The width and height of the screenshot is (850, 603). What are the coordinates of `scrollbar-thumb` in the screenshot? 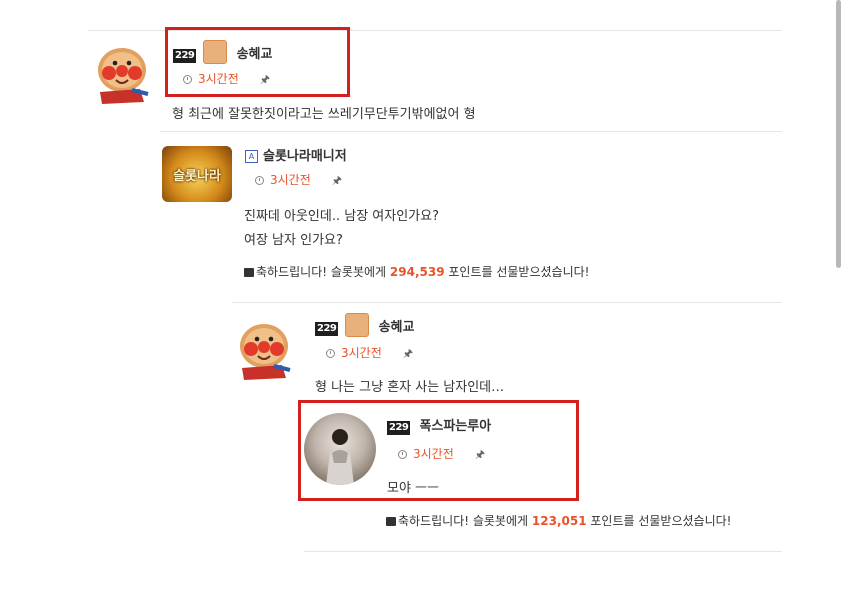 It's located at (838, 134).